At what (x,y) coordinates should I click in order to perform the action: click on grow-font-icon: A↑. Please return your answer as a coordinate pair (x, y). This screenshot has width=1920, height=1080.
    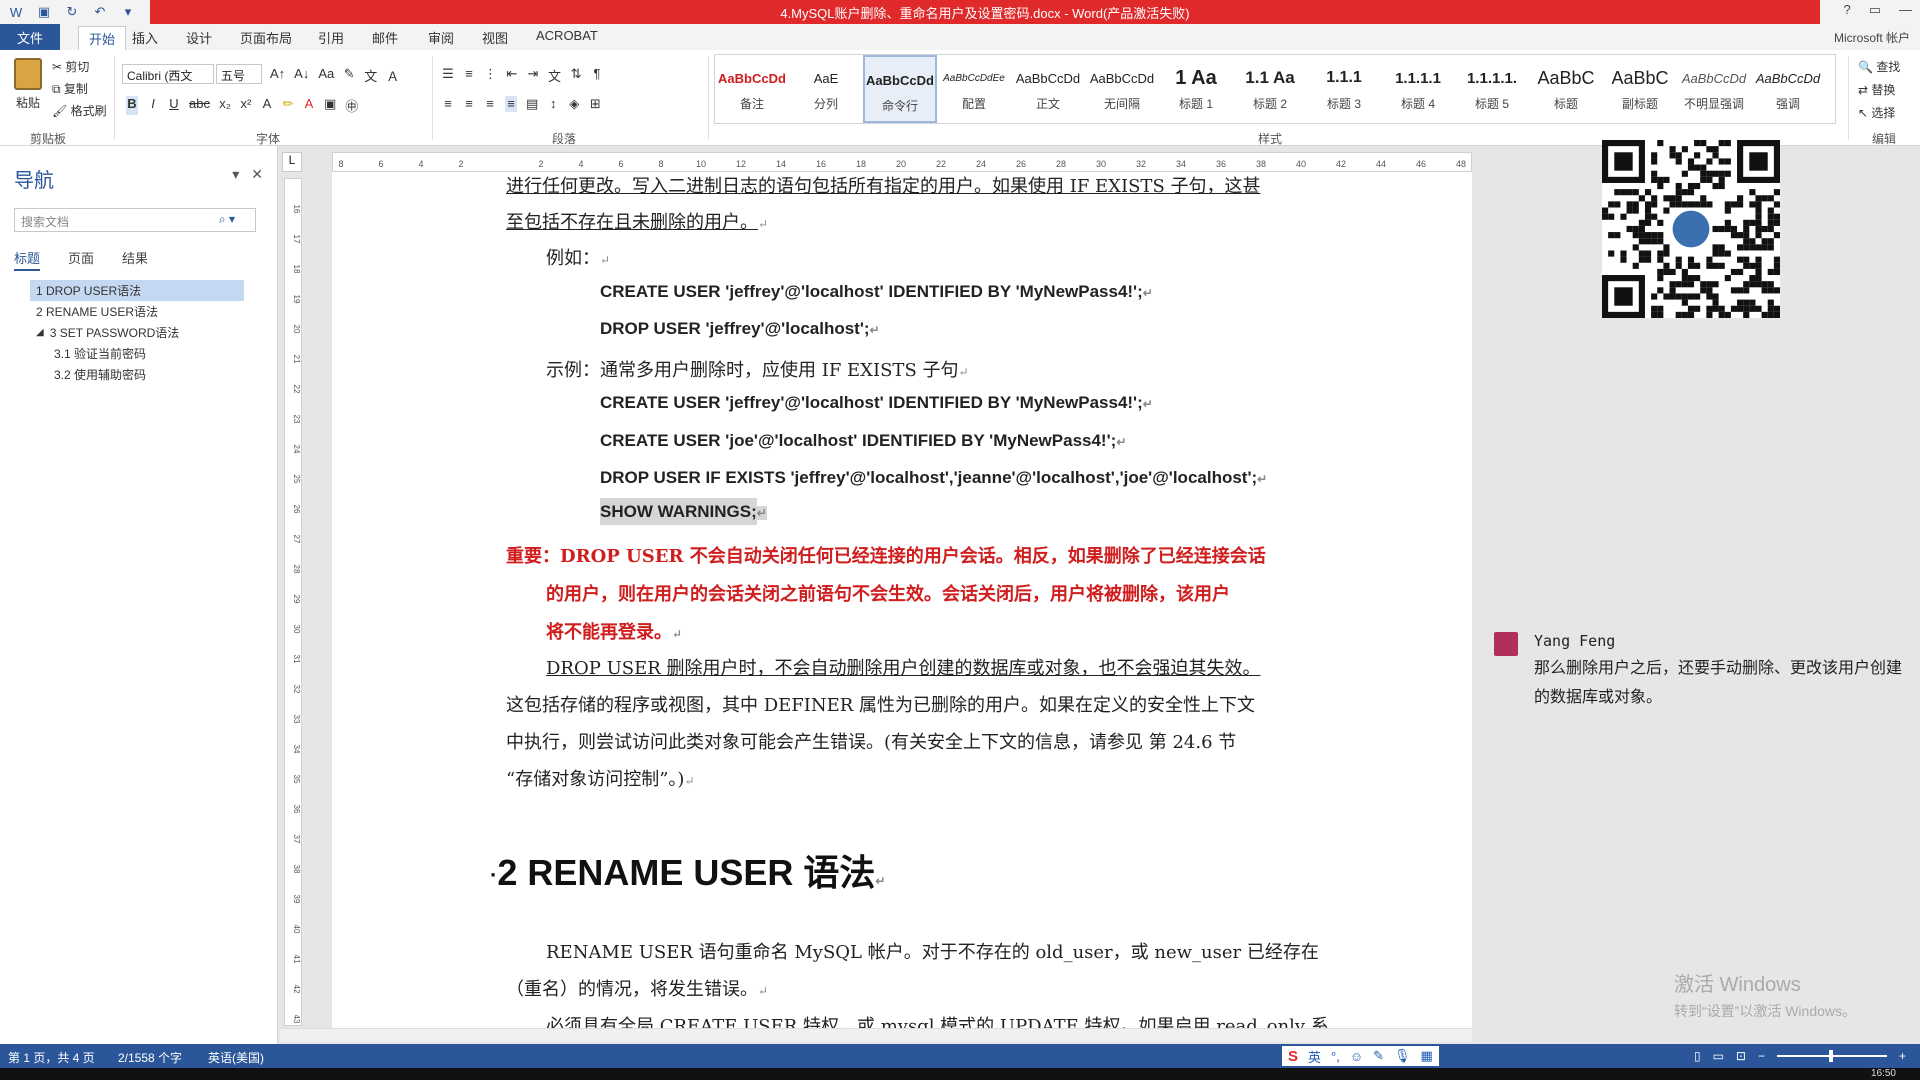
    Looking at the image, I should click on (277, 75).